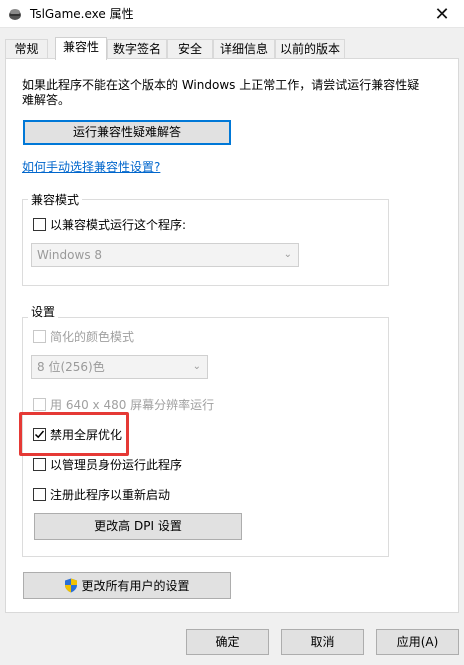  I want to click on close-button: ✕, so click(442, 14).